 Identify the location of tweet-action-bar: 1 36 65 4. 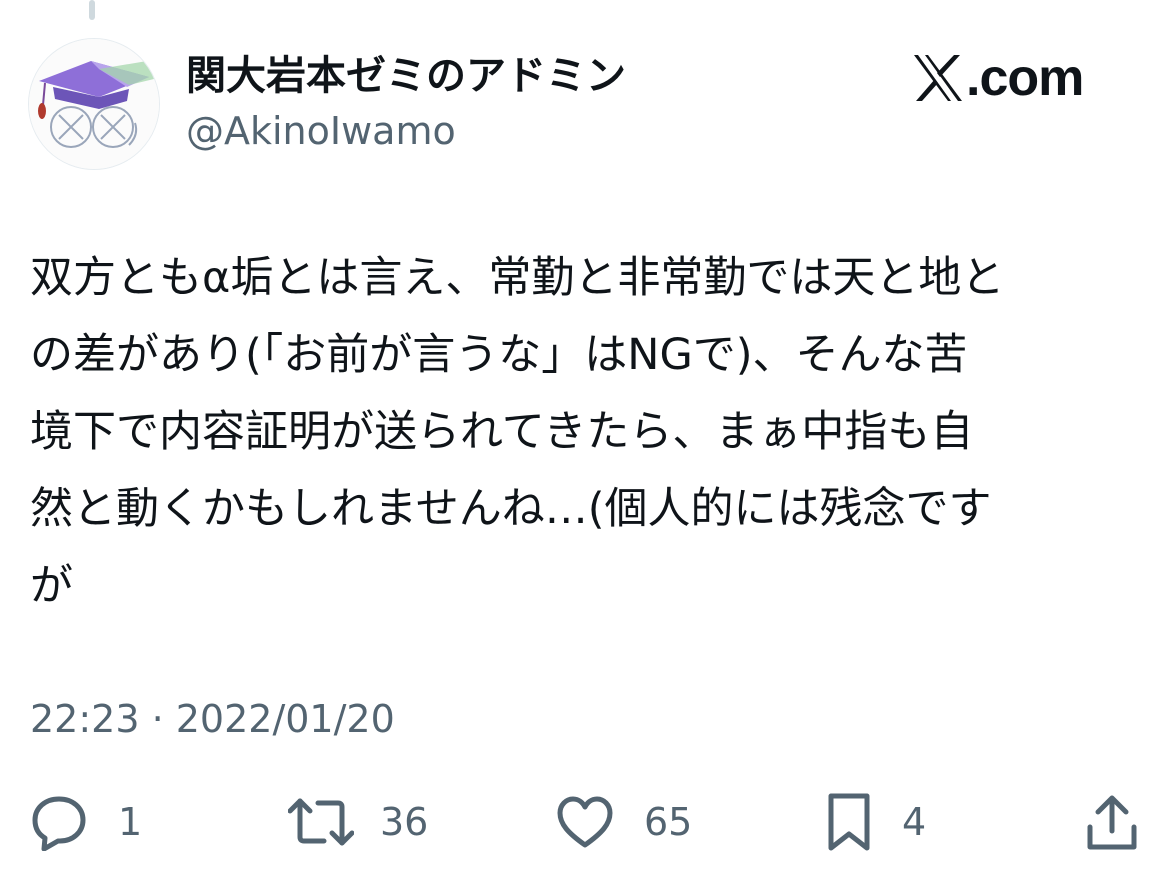
(585, 822).